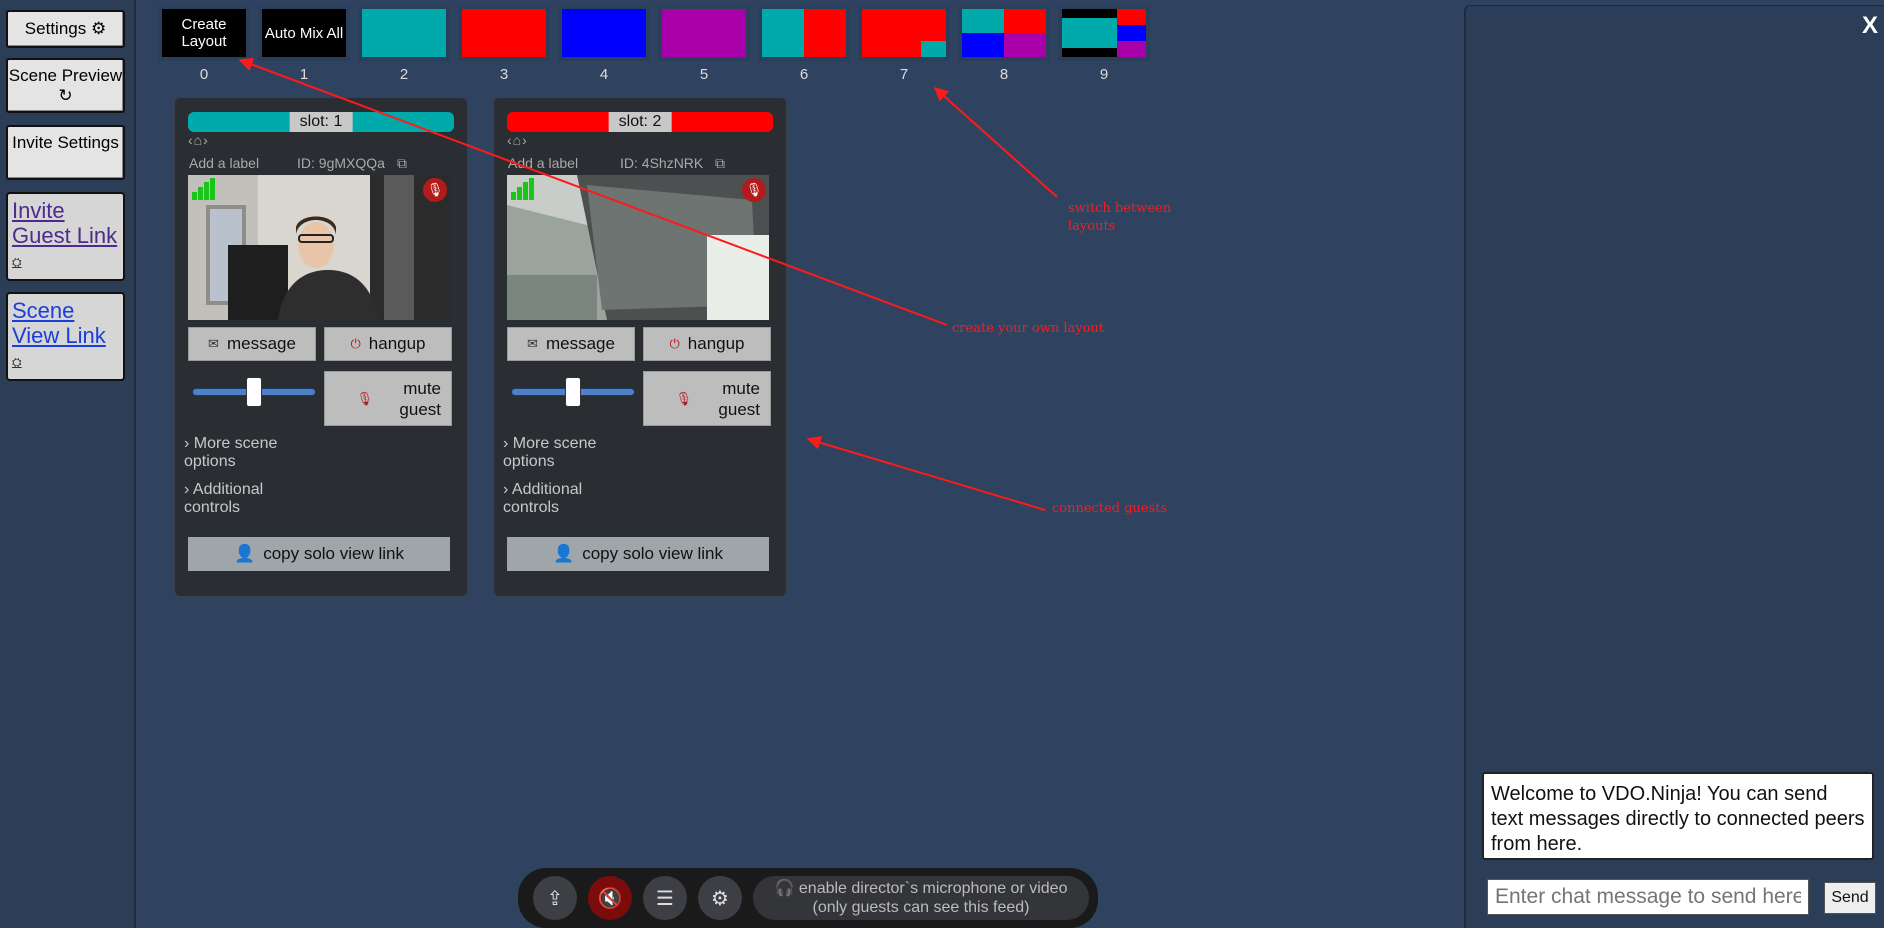 The image size is (1884, 928). Describe the element at coordinates (933, 888) in the screenshot. I see `mic-text-line-1: enable director`s microphone or video` at that location.